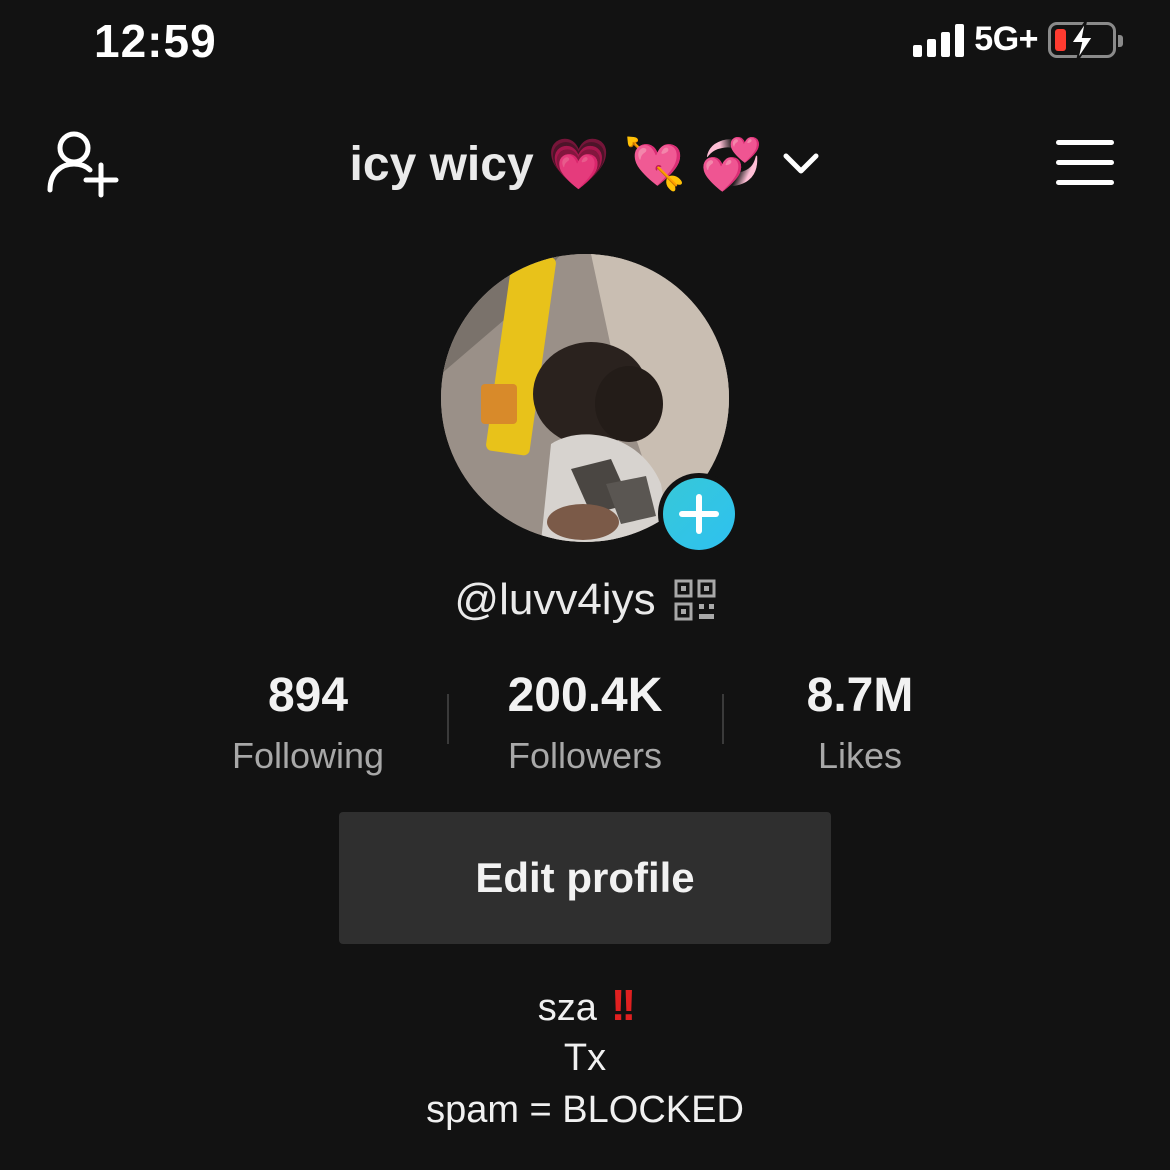 This screenshot has height=1170, width=1170. I want to click on bio-line-3: spam = BLOCKED, so click(585, 1110).